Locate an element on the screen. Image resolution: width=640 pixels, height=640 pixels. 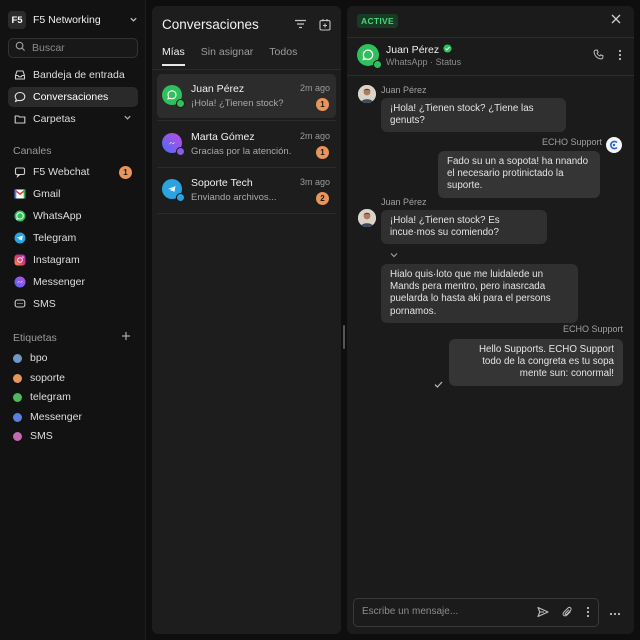
channel-whatsapp: WhatsApp is located at coordinates (73, 216).